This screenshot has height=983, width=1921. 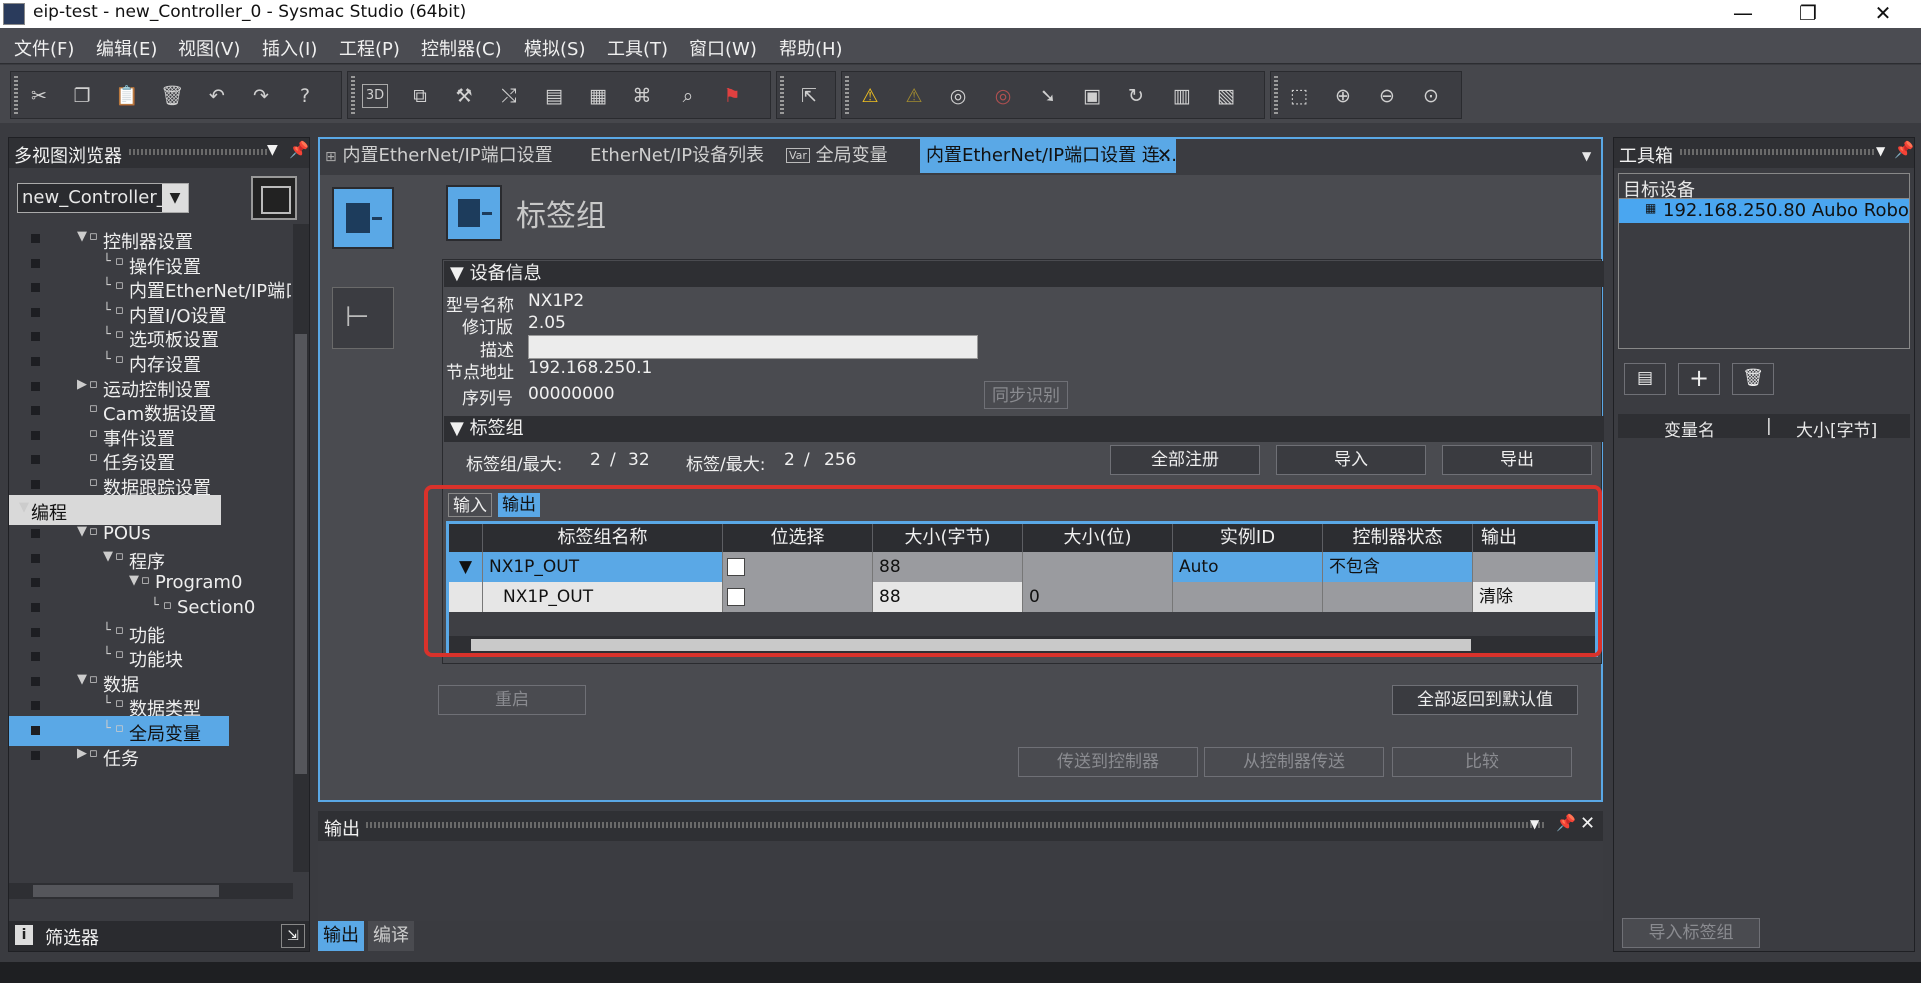 I want to click on copy-icon: ❐, so click(x=82, y=96).